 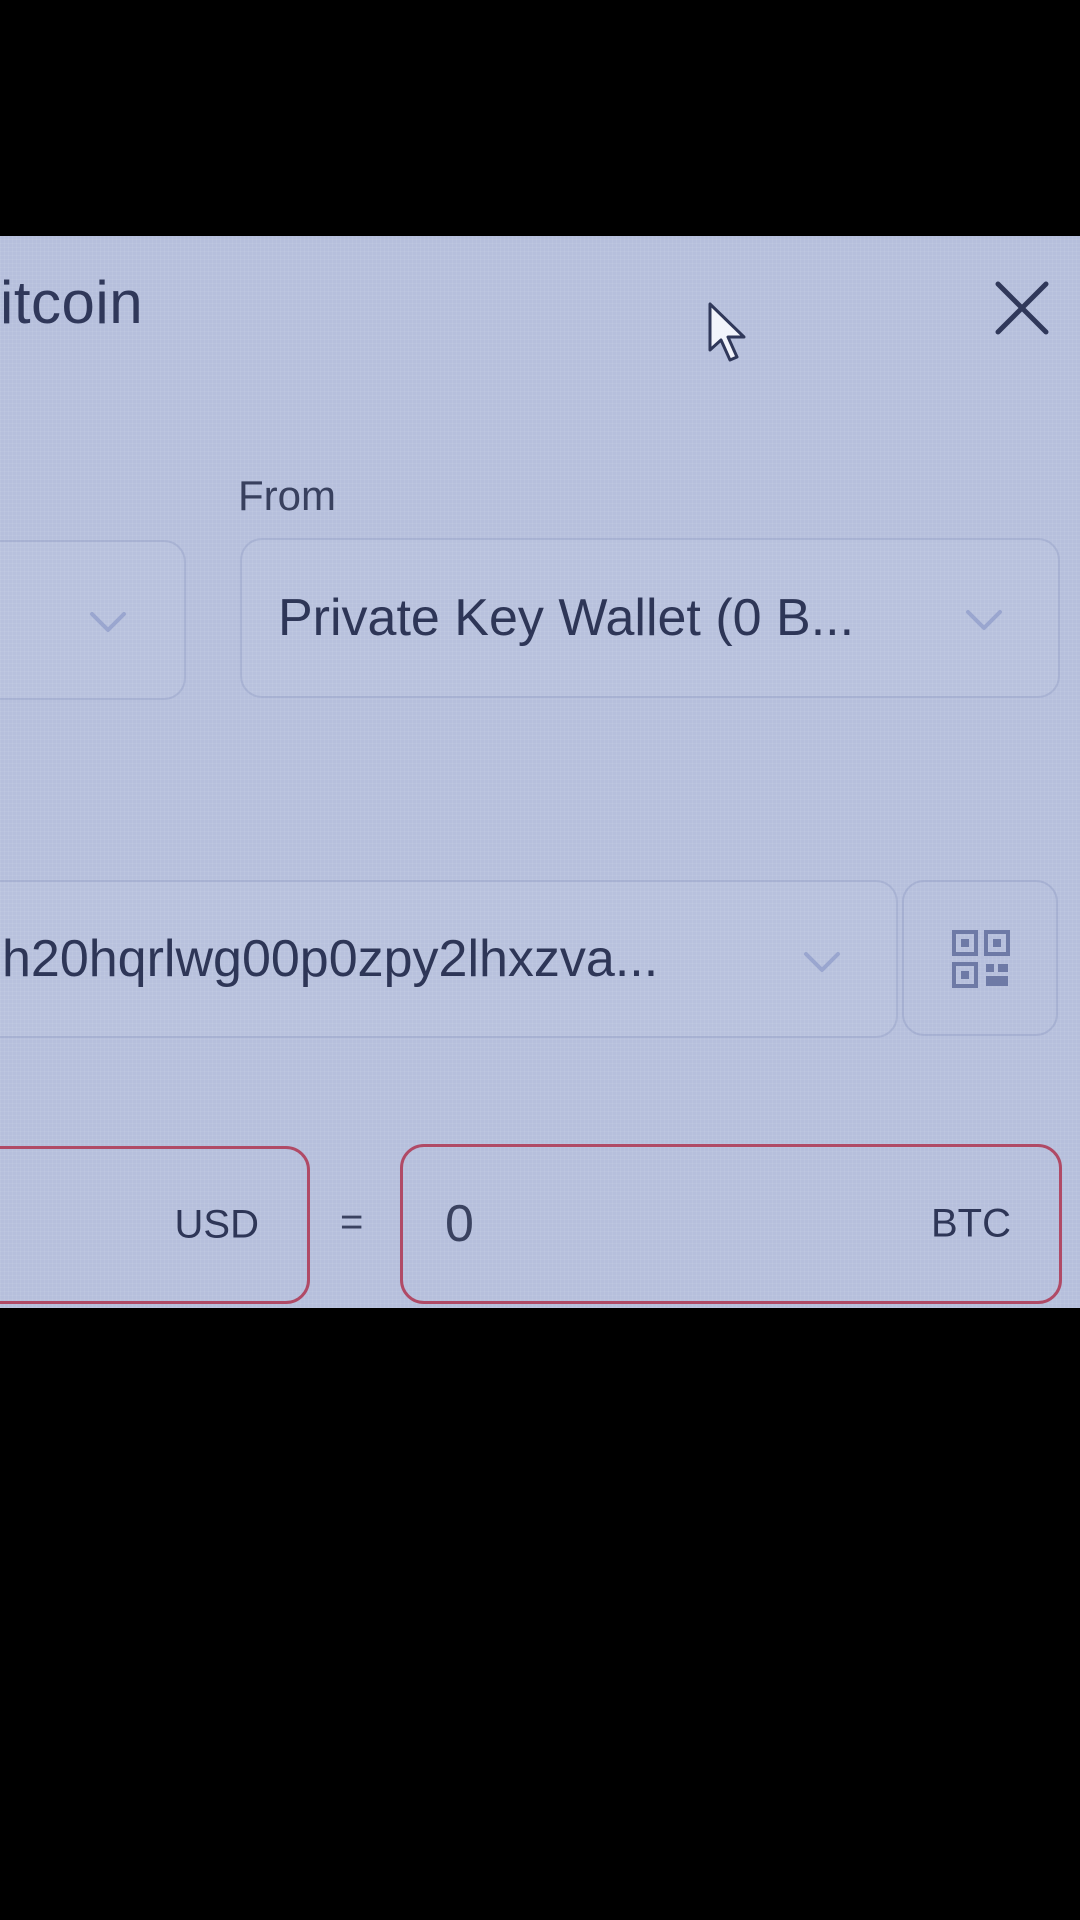 I want to click on usd-unit-label: USD, so click(x=216, y=1224).